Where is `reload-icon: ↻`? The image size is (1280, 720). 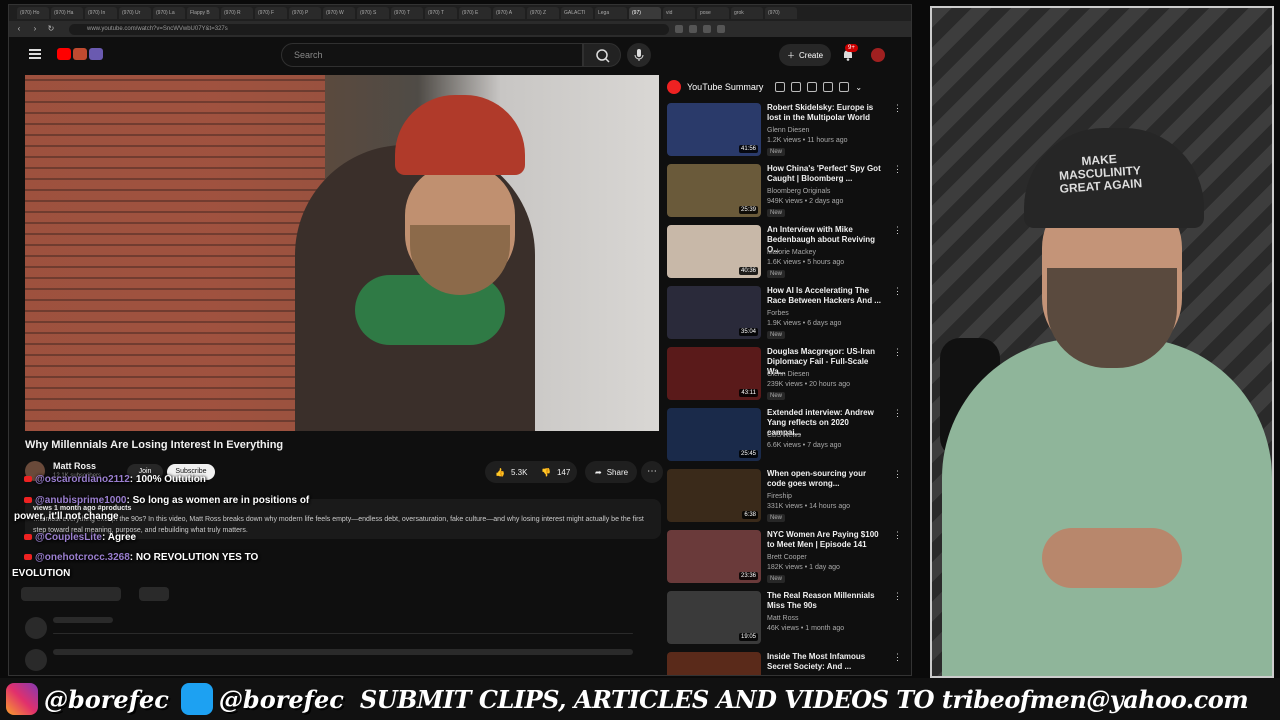 reload-icon: ↻ is located at coordinates (51, 29).